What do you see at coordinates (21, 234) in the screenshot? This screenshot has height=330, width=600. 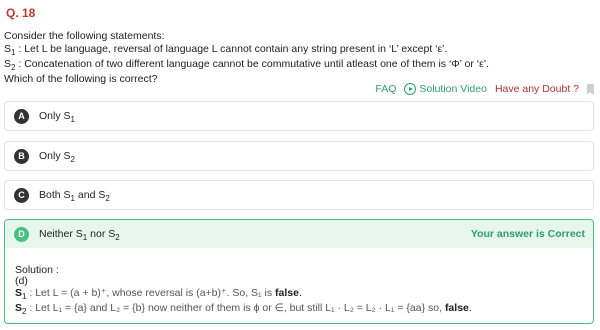 I see `option-d-letter: D` at bounding box center [21, 234].